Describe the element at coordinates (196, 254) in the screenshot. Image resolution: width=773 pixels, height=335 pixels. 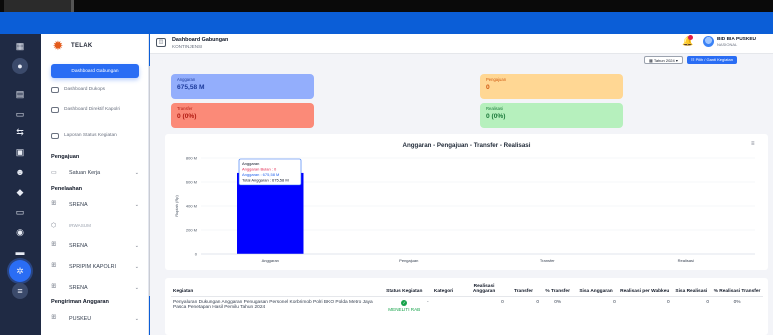
I see `y-tick-label: 0` at that location.